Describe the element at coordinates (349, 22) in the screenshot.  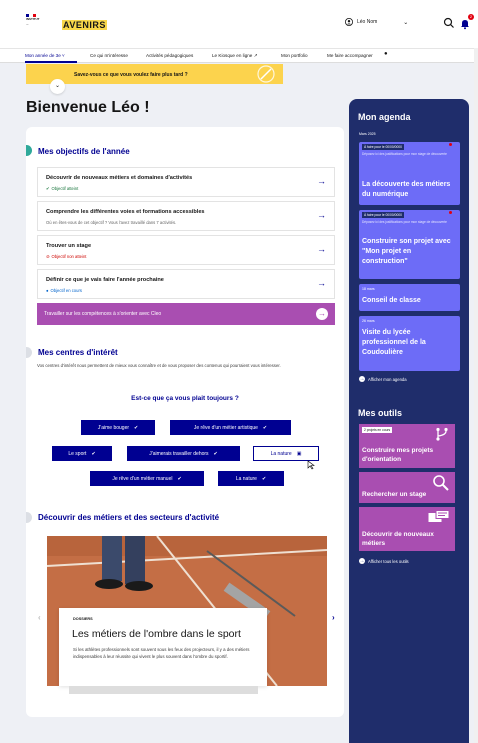
I see `user-icon` at that location.